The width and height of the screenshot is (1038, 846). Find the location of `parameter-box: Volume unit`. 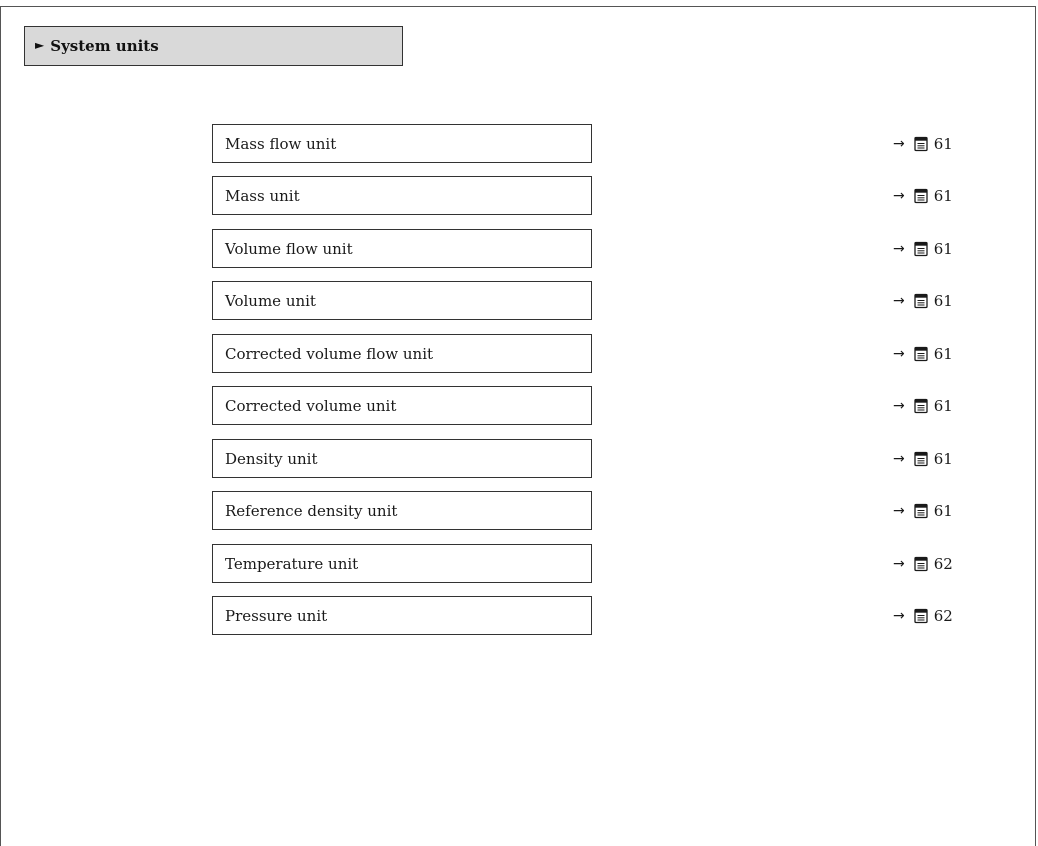

parameter-box: Volume unit is located at coordinates (402, 300).